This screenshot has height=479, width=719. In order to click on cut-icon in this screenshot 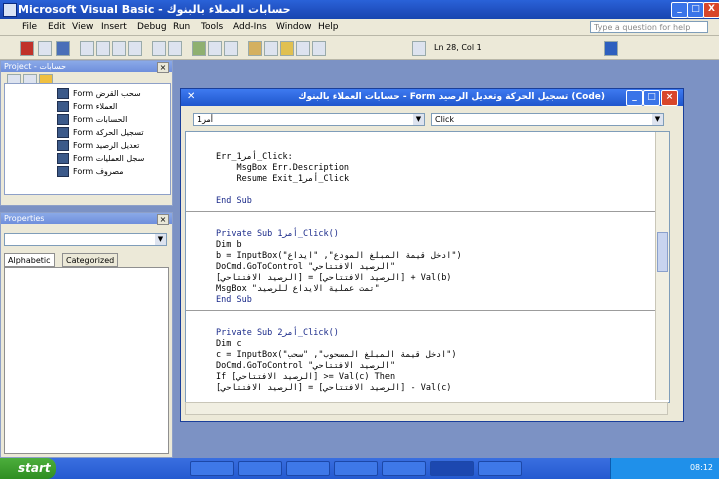, I will do `click(87, 48)`.